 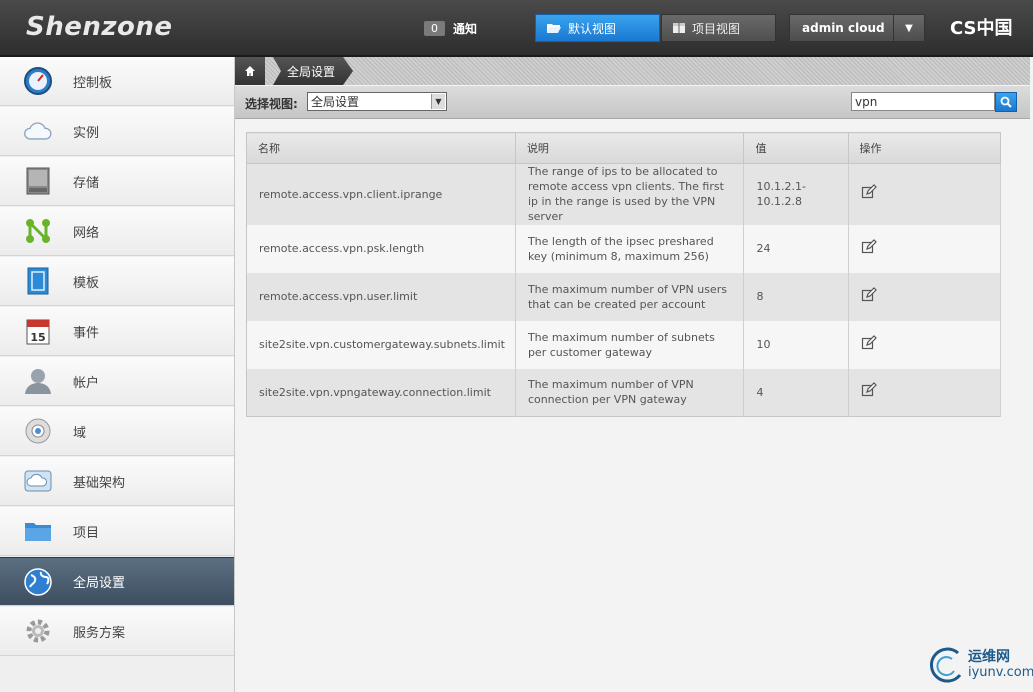 I want to click on filter-bar: 选择视图: 全局设置 ▼ vpn, so click(x=632, y=102).